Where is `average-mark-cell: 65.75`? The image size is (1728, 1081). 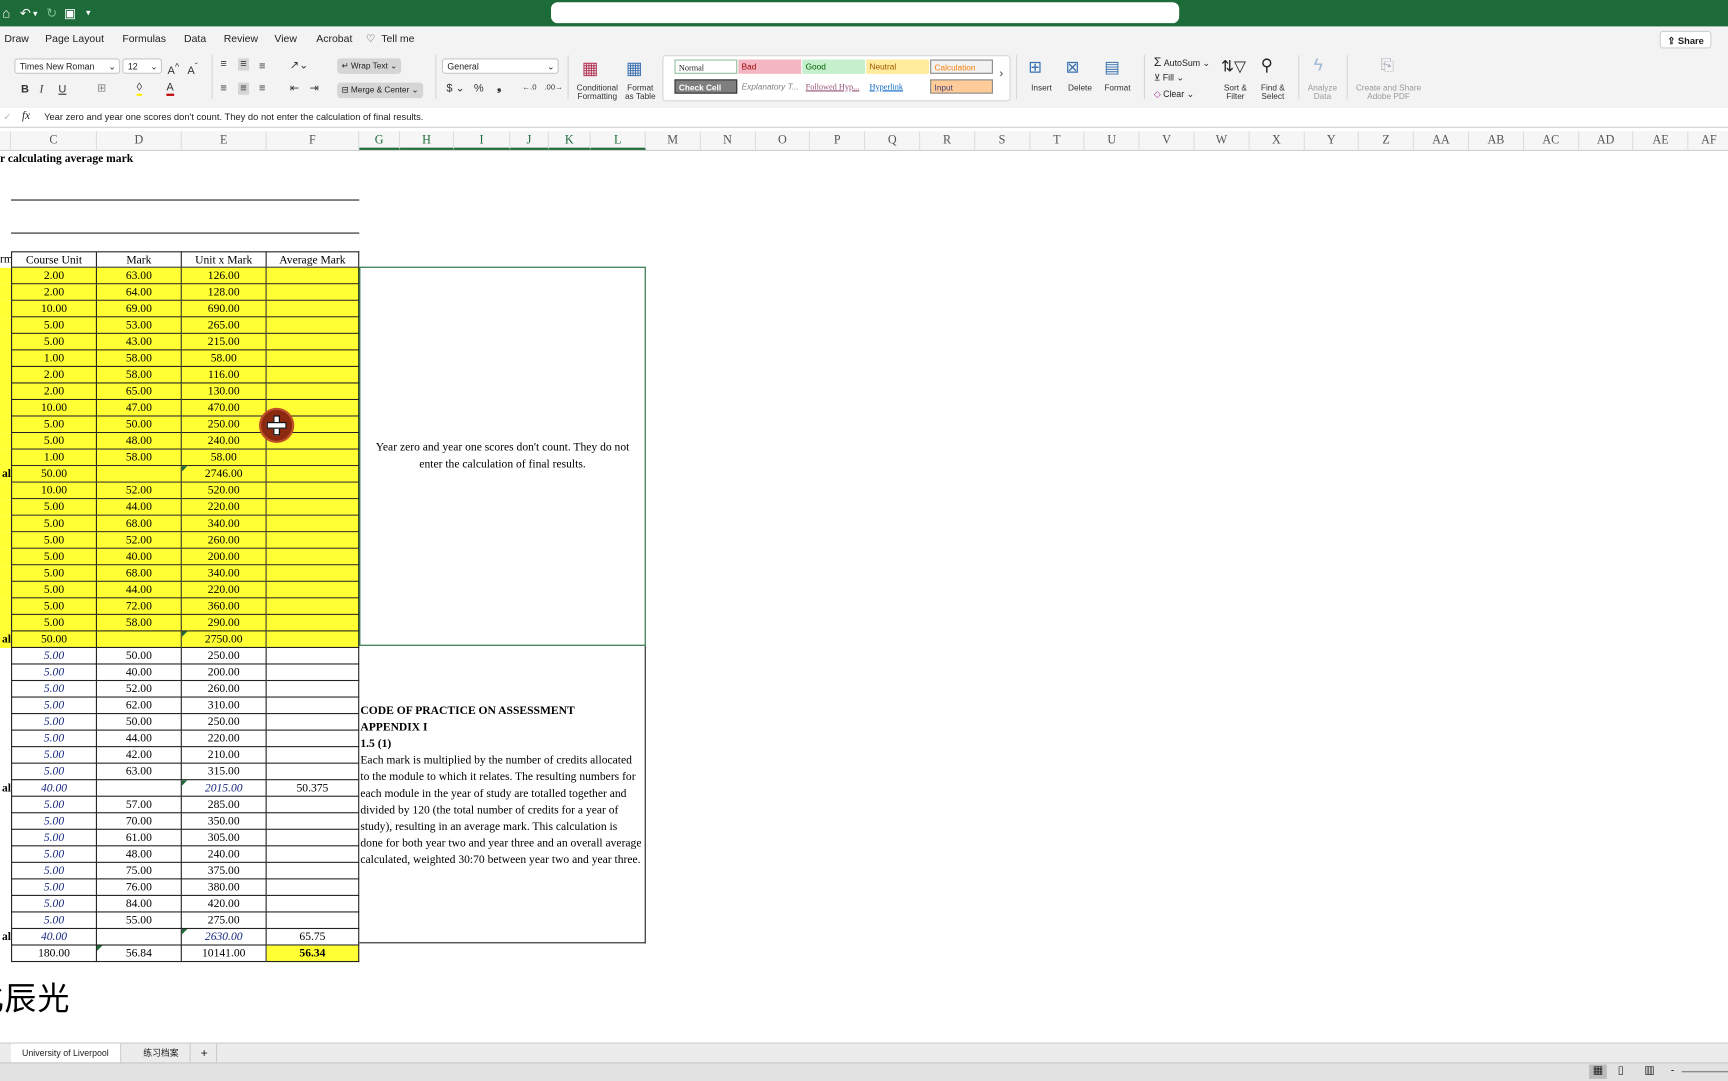
average-mark-cell: 65.75 is located at coordinates (313, 937).